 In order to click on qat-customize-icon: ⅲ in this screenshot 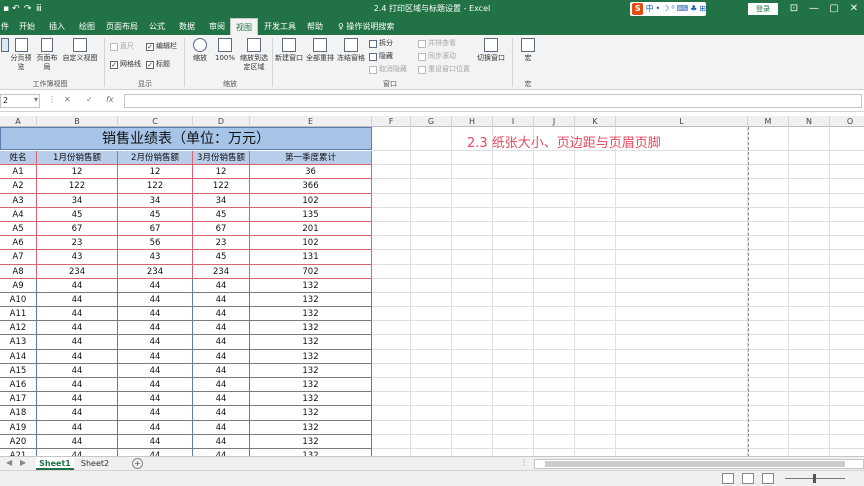, I will do `click(39, 9)`.